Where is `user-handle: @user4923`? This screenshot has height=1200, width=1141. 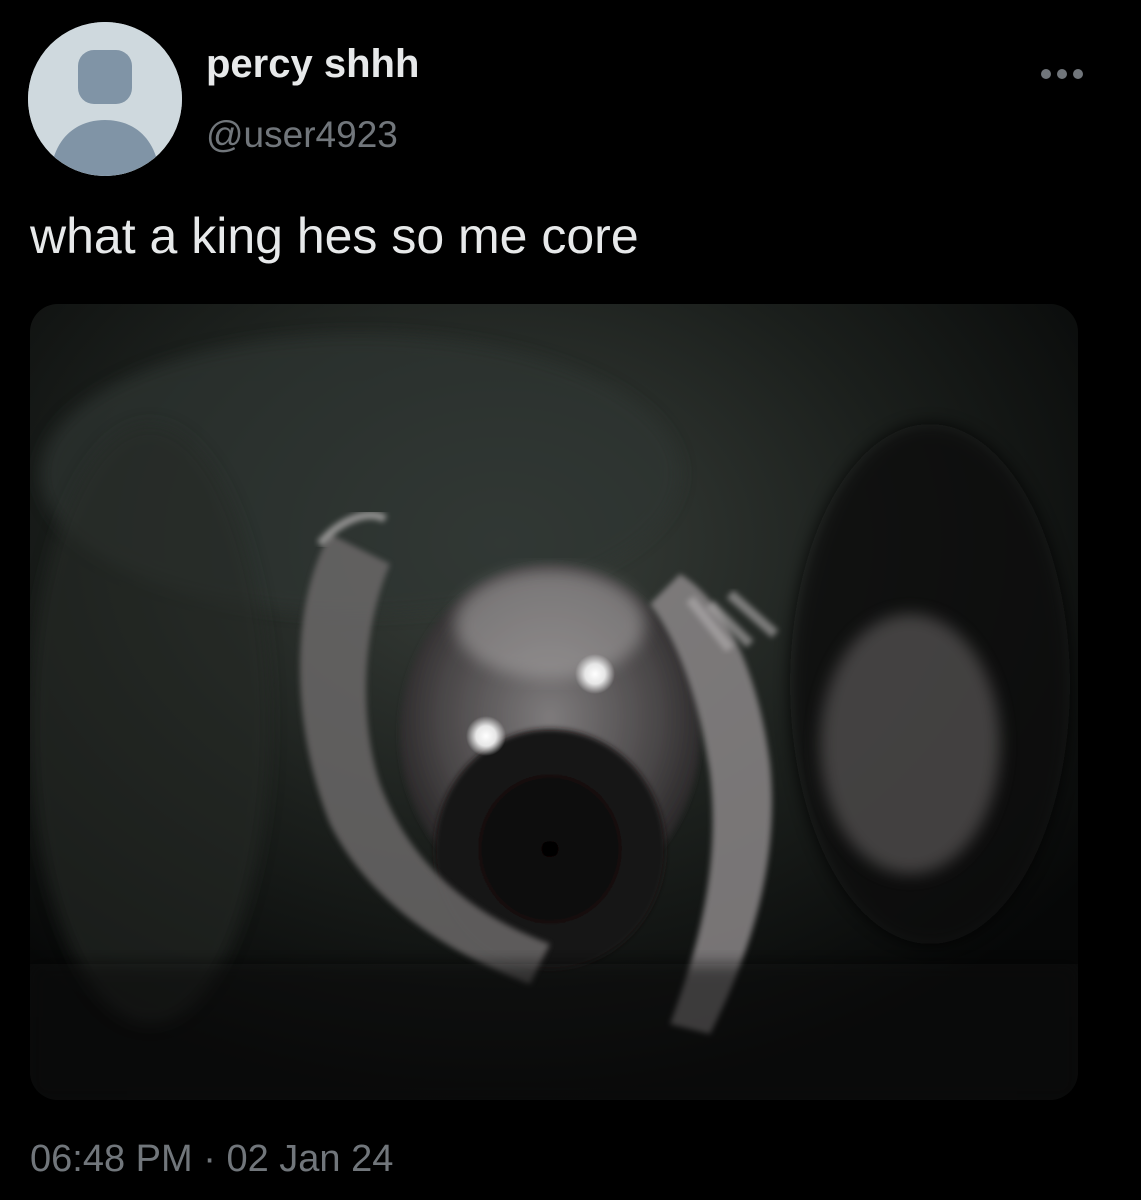 user-handle: @user4923 is located at coordinates (302, 135).